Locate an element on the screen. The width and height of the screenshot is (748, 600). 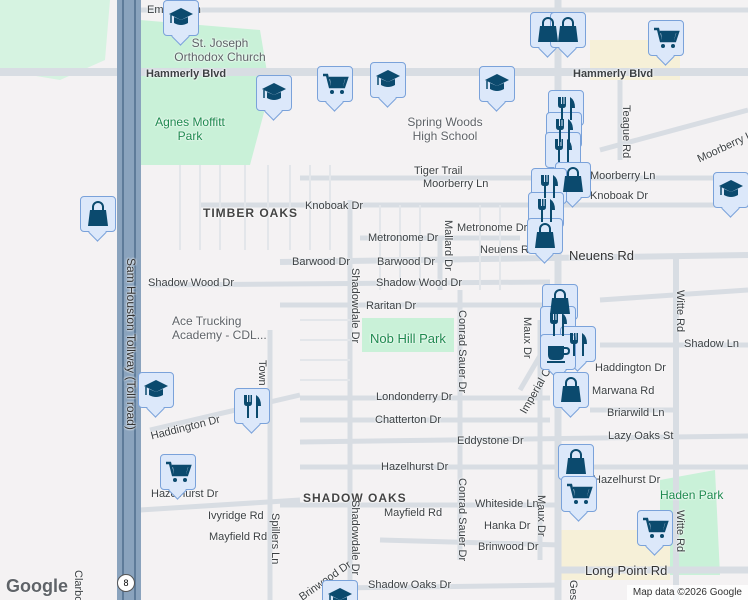
map-attribution: Map data ©2026 Google is located at coordinates (687, 592).